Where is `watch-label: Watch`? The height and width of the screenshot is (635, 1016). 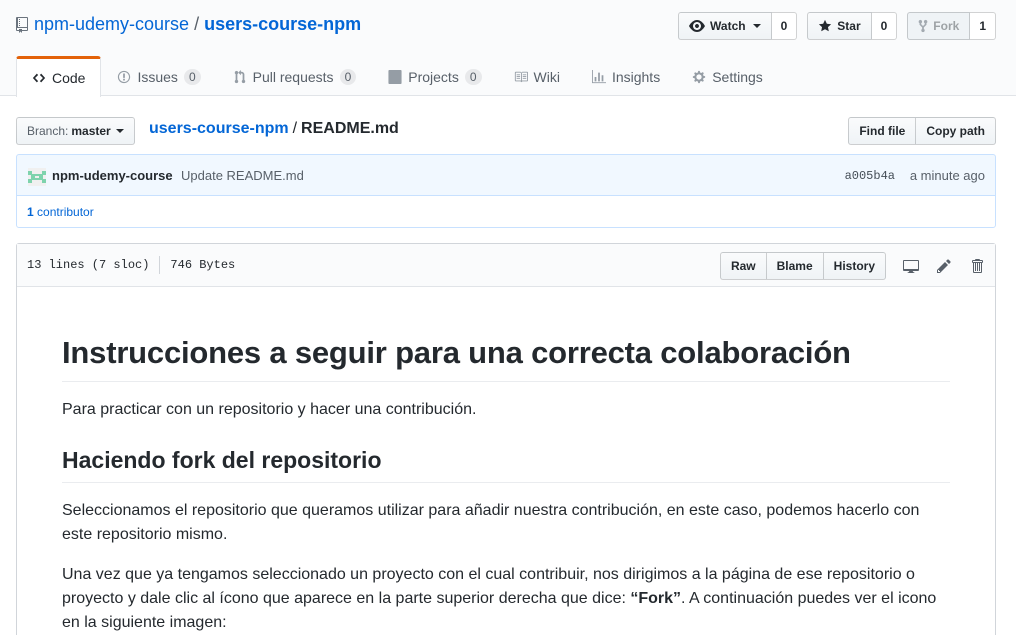
watch-label: Watch is located at coordinates (728, 26).